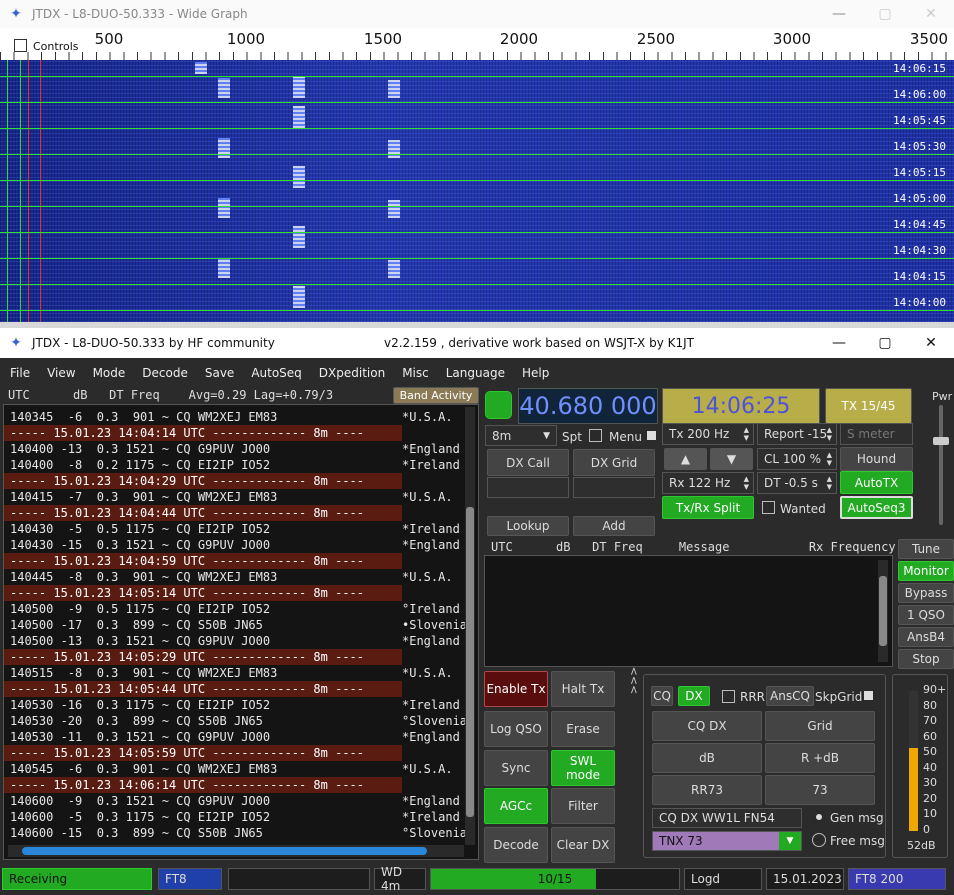  I want to click on report-spinbox: Report -15 ▲ ▼, so click(797, 434).